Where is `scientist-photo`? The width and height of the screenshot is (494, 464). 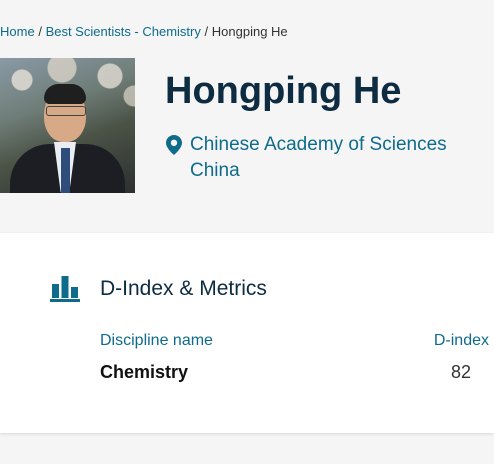 scientist-photo is located at coordinates (67, 125).